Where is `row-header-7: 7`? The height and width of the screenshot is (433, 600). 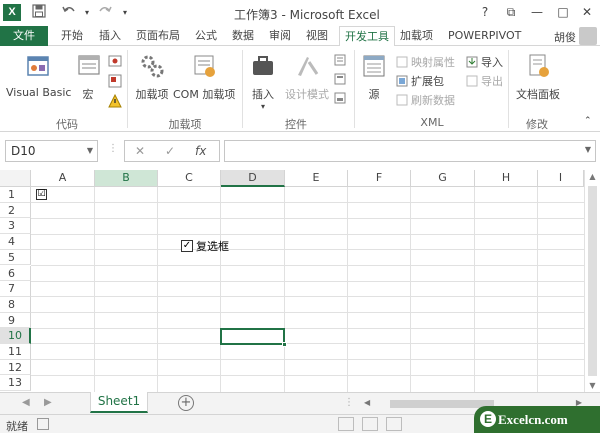 row-header-7: 7 is located at coordinates (15, 289).